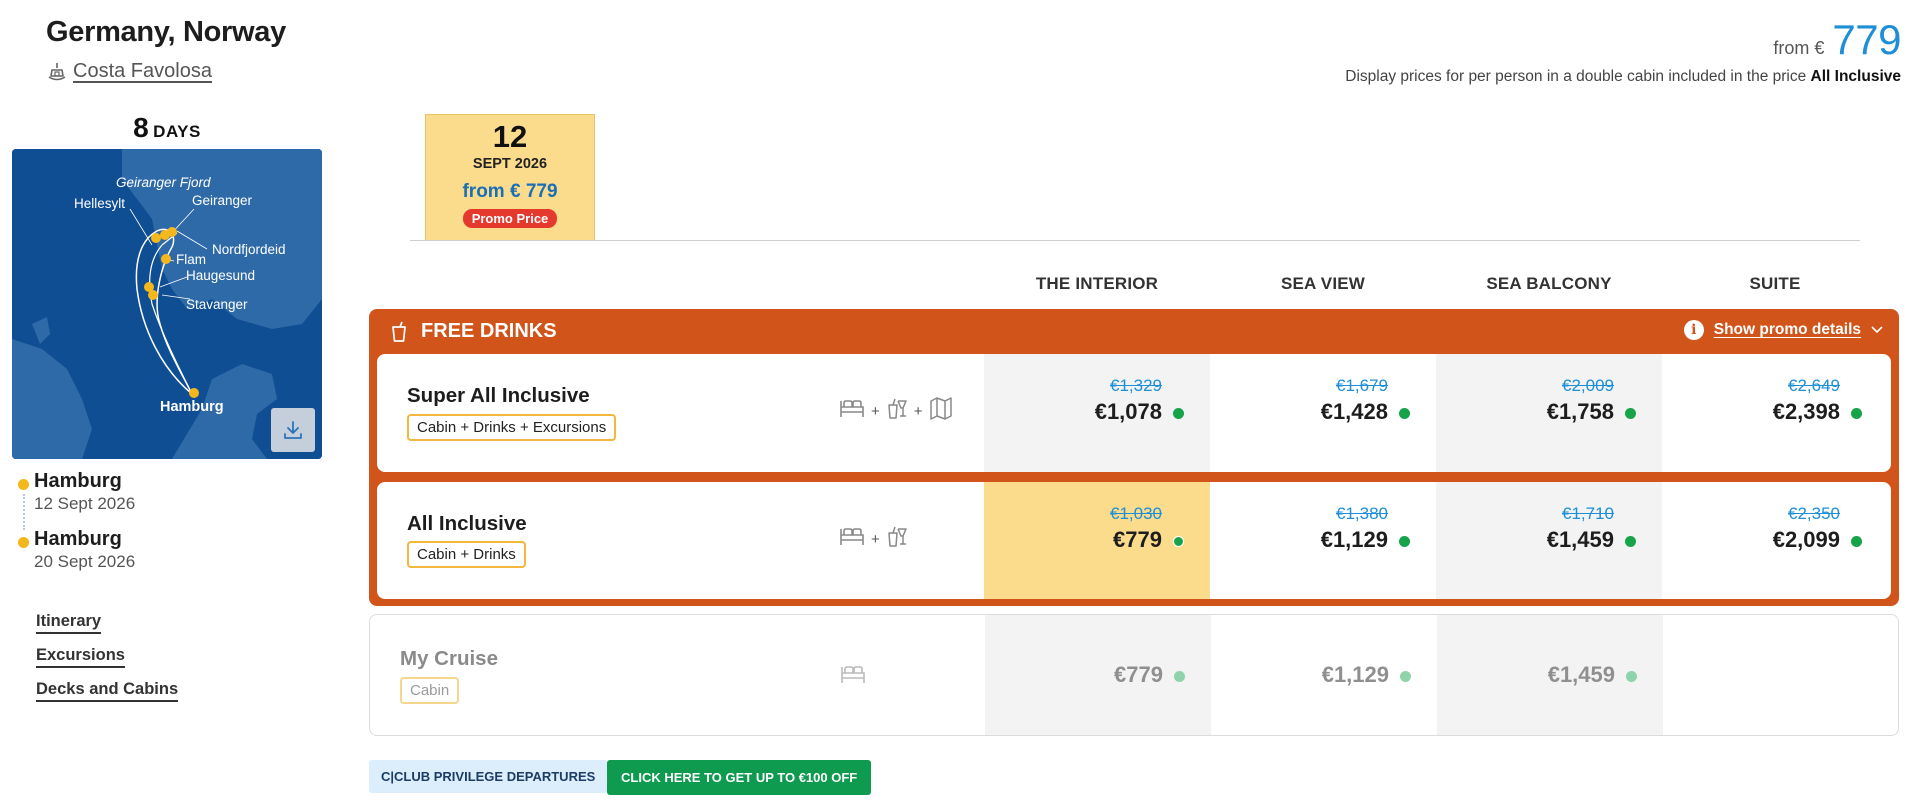  What do you see at coordinates (510, 218) in the screenshot?
I see `promo-price-badge: Promo Price` at bounding box center [510, 218].